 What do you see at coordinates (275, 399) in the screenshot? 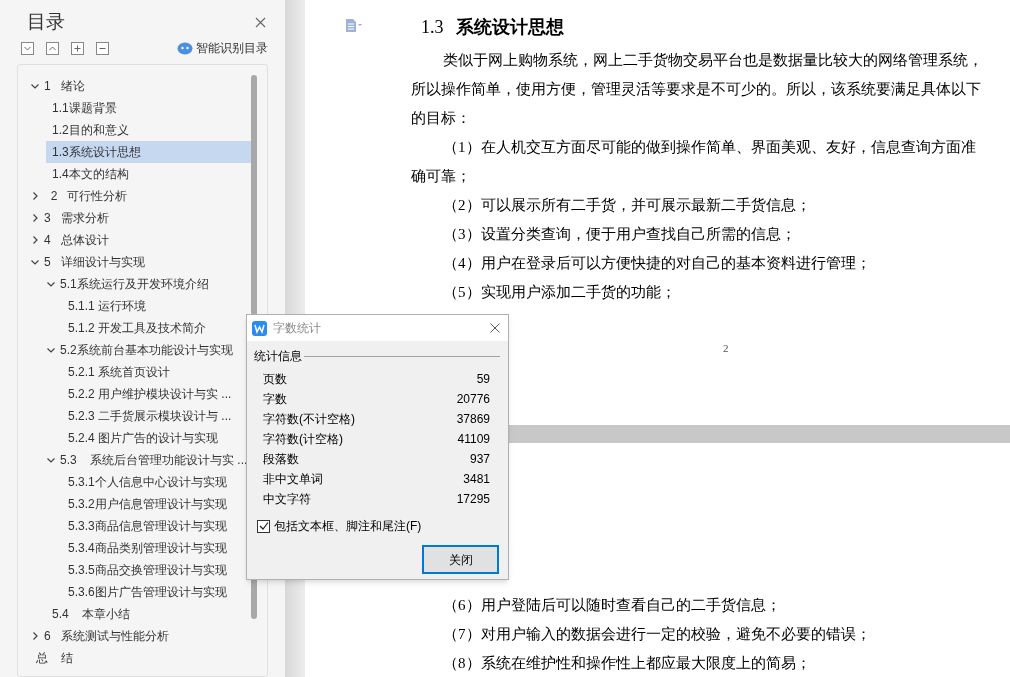
I see `stat-label: 字数` at bounding box center [275, 399].